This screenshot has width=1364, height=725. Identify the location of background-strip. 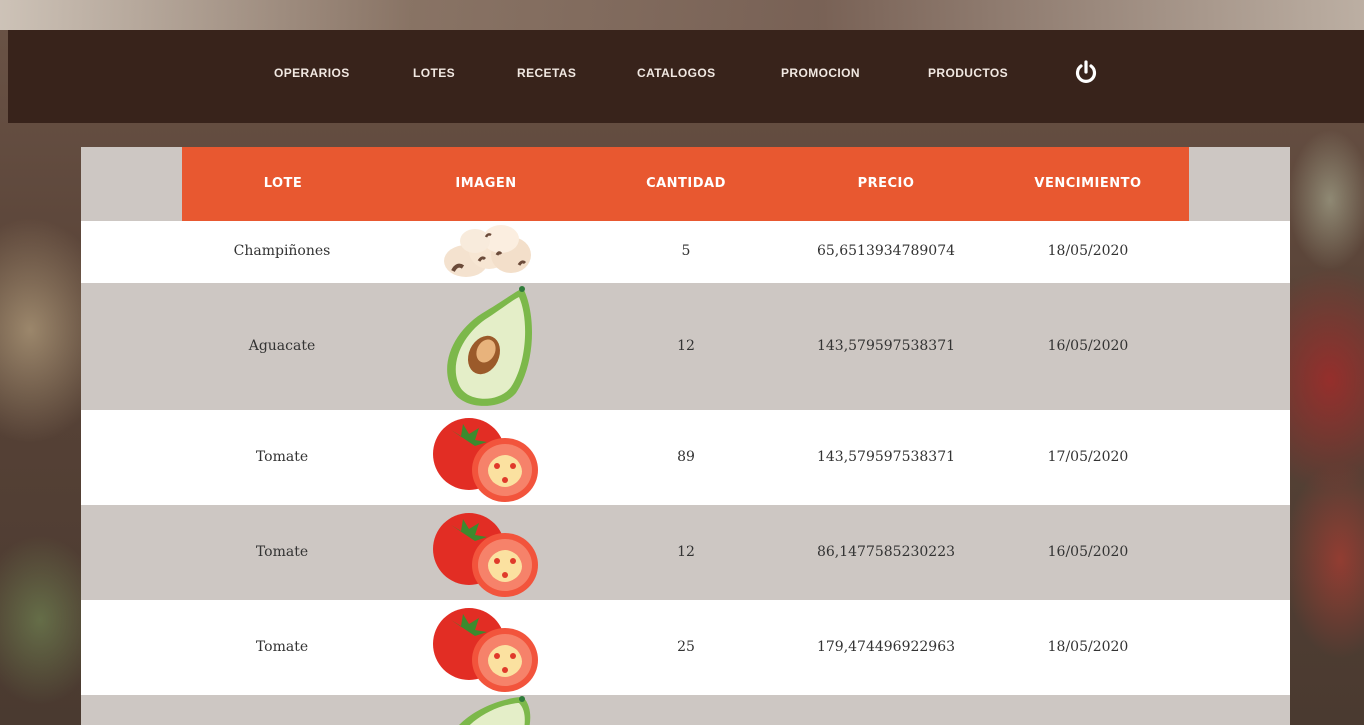
(682, 15).